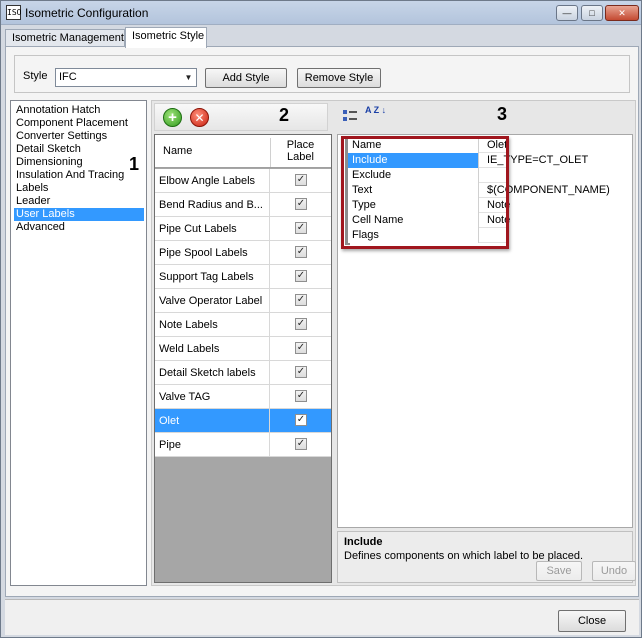 This screenshot has width=642, height=638. I want to click on style-selector-row: Style IFC ▼ Add Style Remove Style, so click(322, 74).